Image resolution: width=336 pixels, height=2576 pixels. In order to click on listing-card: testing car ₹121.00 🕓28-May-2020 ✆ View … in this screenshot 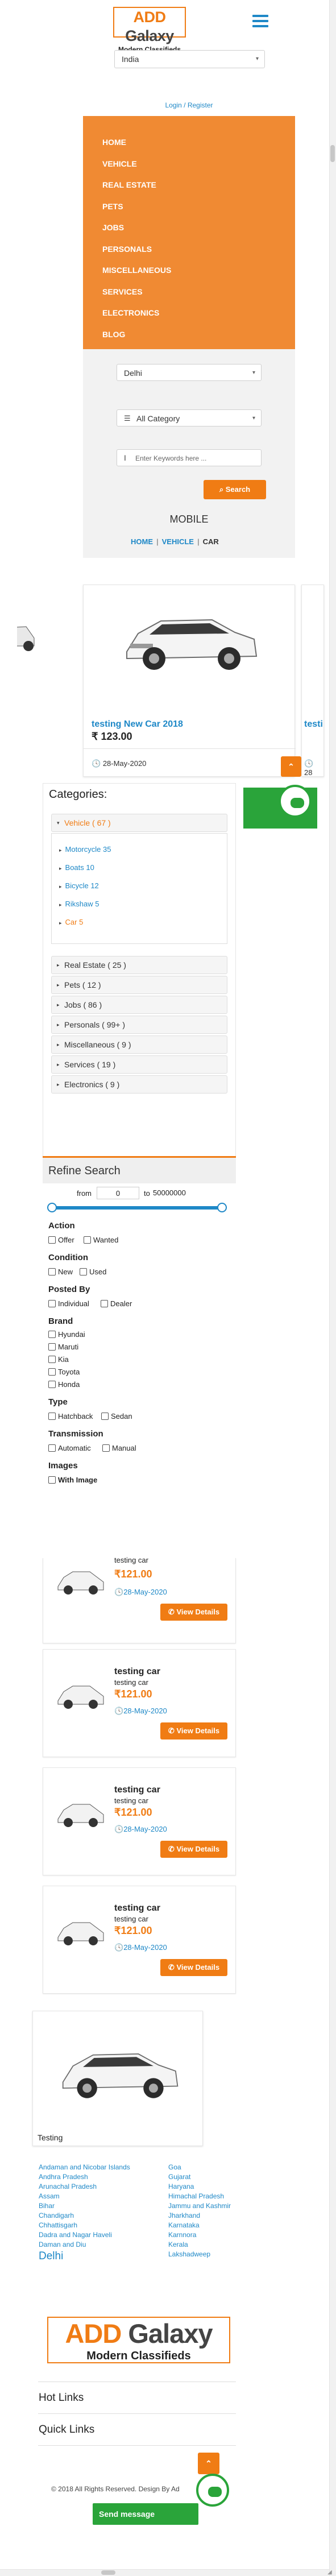, I will do `click(139, 1599)`.